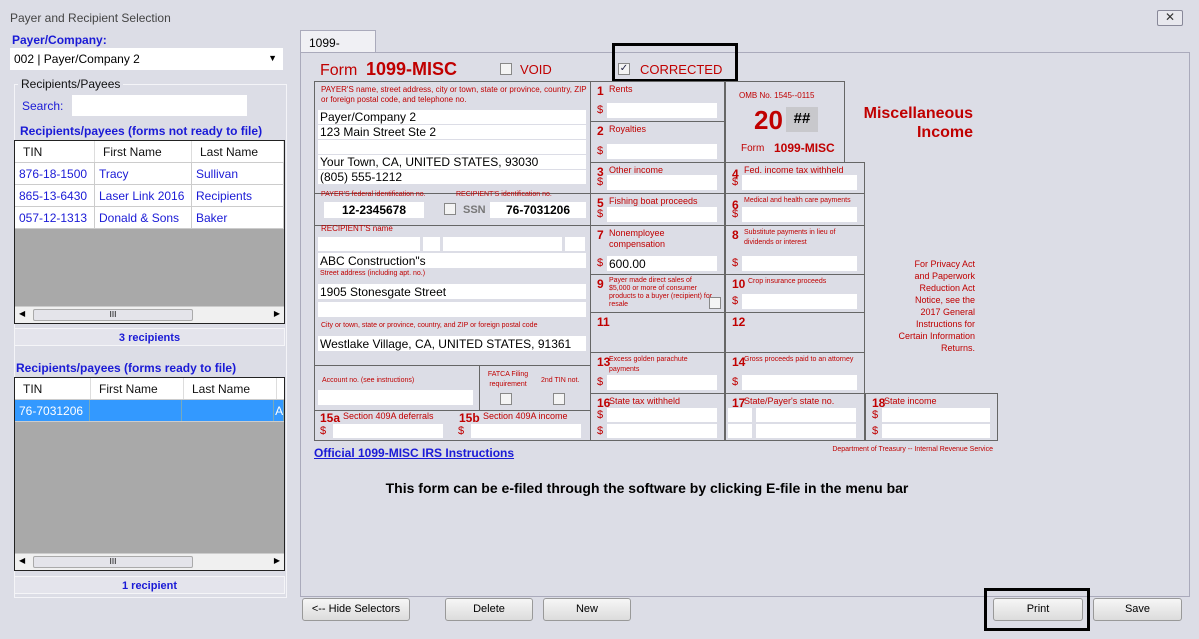 Image resolution: width=1199 pixels, height=639 pixels. Describe the element at coordinates (414, 453) in the screenshot. I see `instructions-link: Official 1099-MISC IRS Instructions` at that location.